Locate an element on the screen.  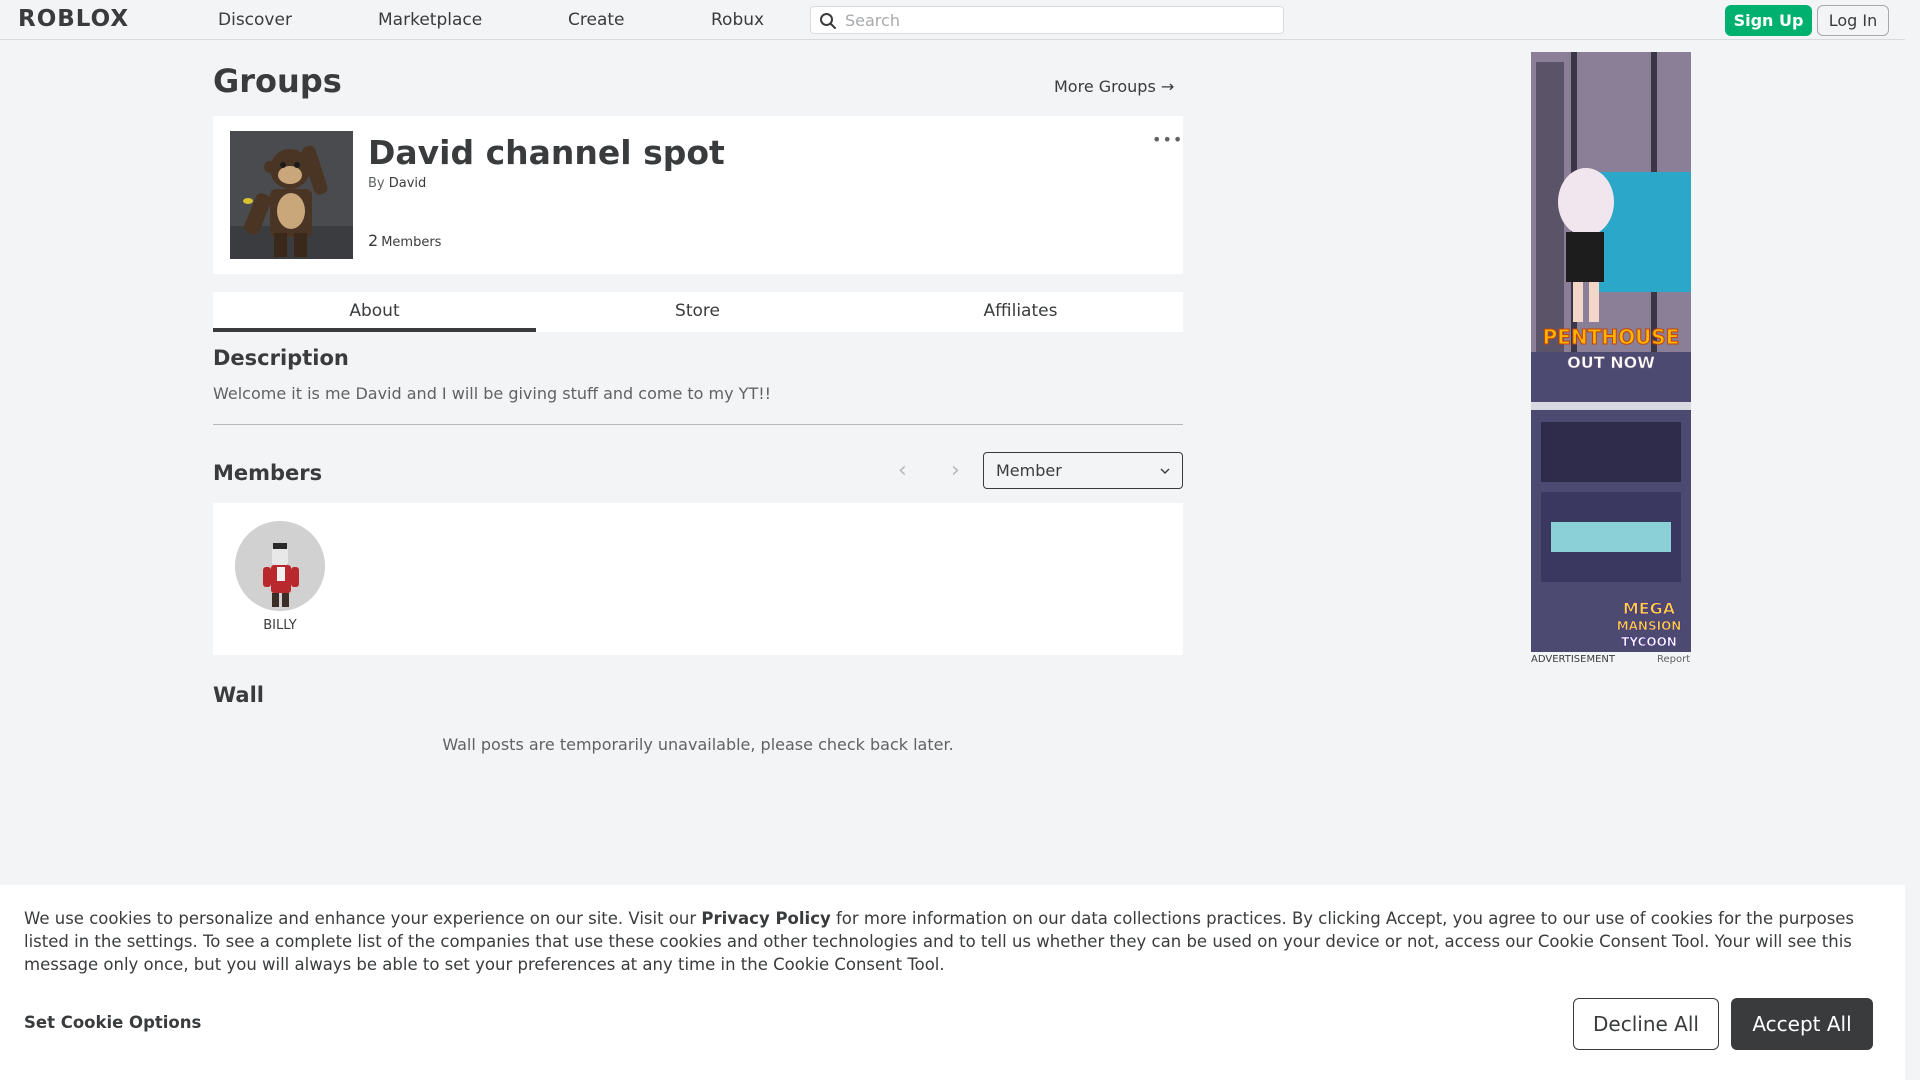
chevron-down-icon is located at coordinates (1165, 471).